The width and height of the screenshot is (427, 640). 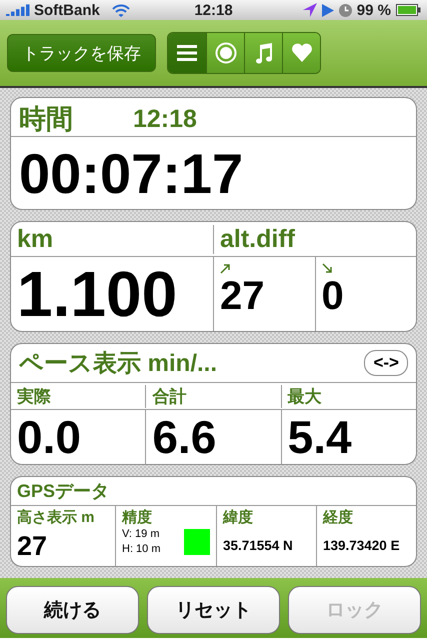 I want to click on horizontal-accuracy: H: 10 m, so click(x=141, y=549).